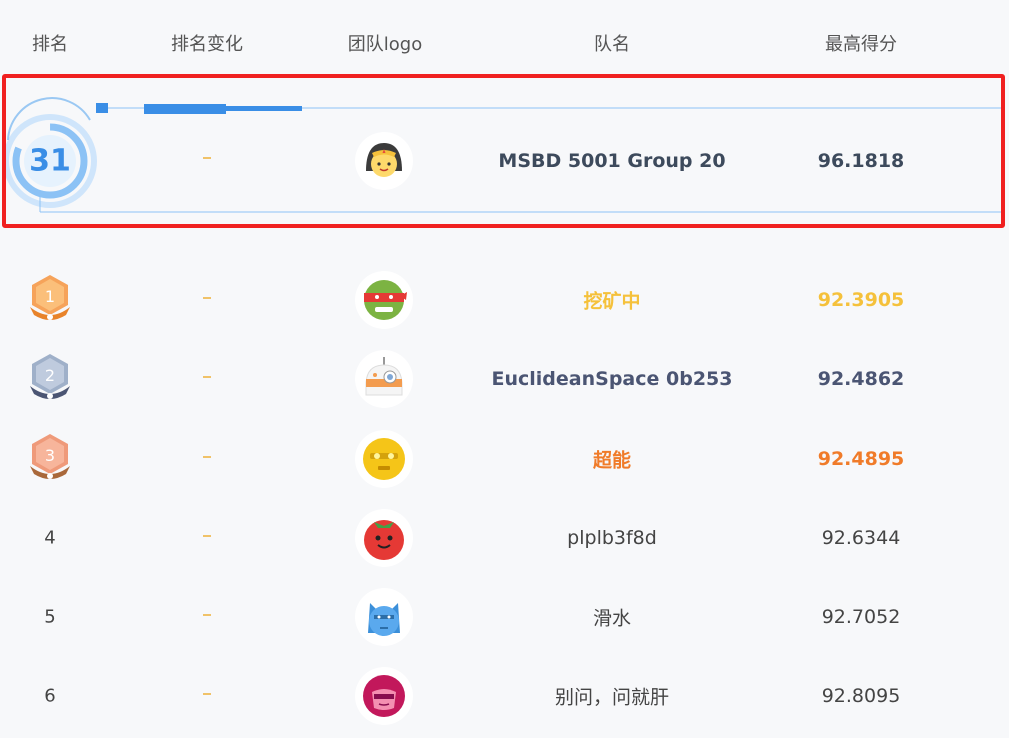 The width and height of the screenshot is (1009, 738). What do you see at coordinates (612, 460) in the screenshot?
I see `team-name: 超能` at bounding box center [612, 460].